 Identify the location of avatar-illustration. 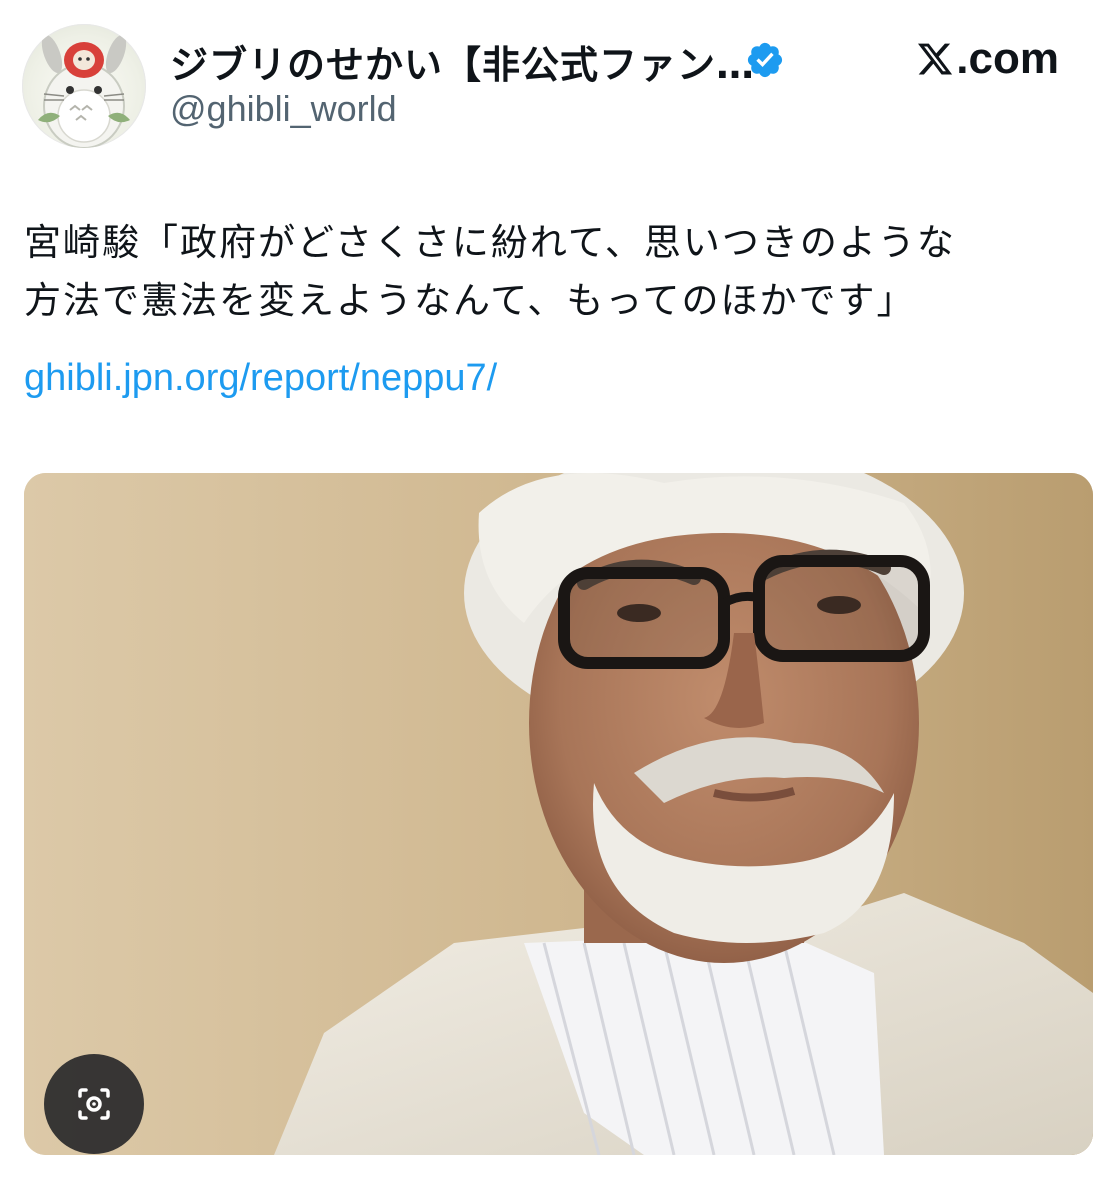
(84, 91).